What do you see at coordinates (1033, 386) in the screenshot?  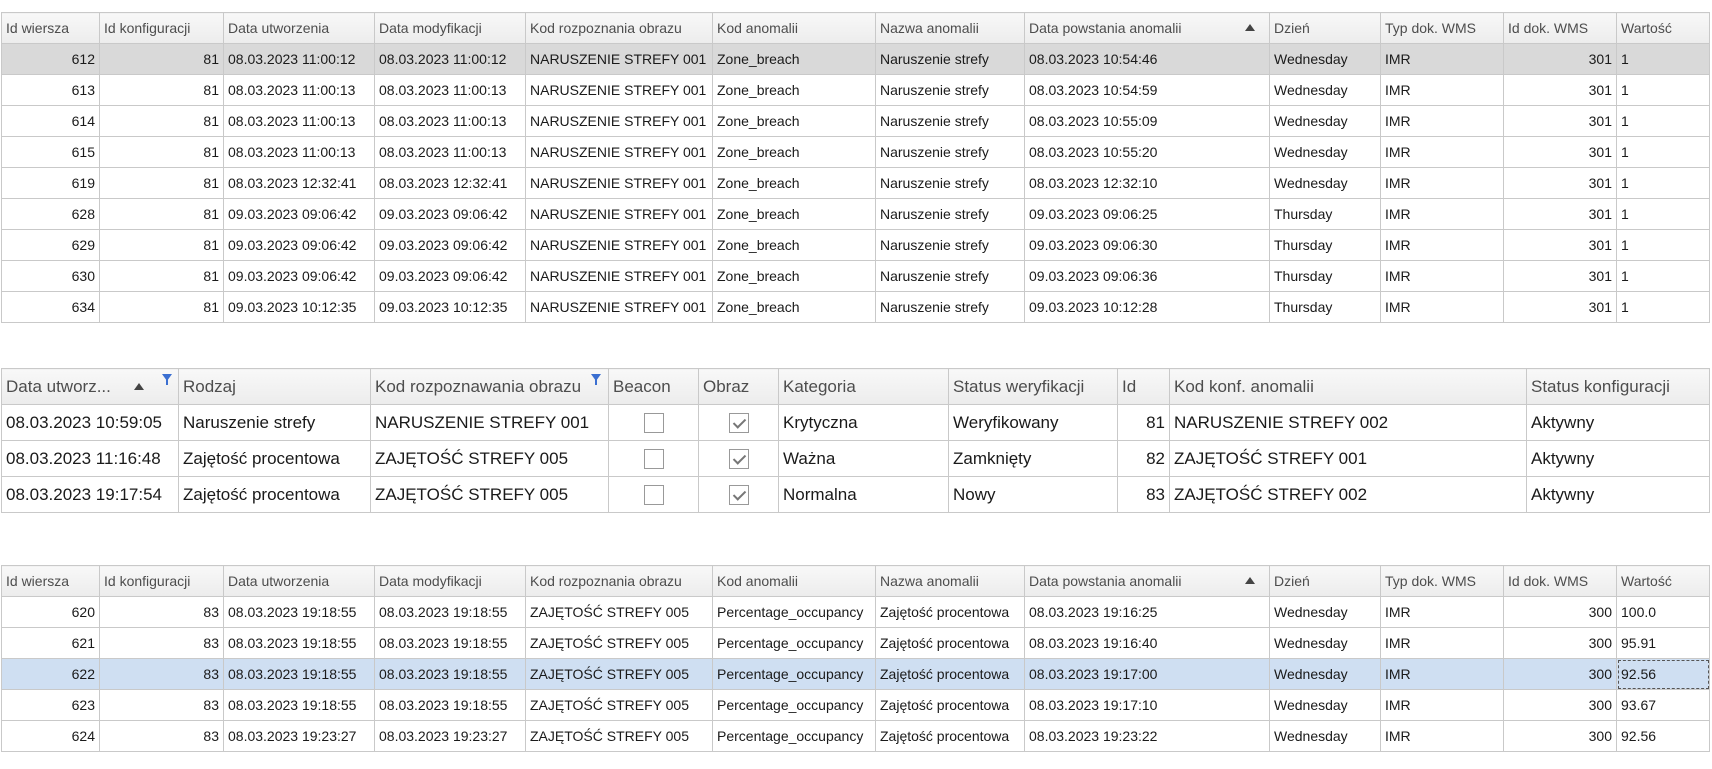 I see `column-header-status-weryfikacji: Status weryfikacji` at bounding box center [1033, 386].